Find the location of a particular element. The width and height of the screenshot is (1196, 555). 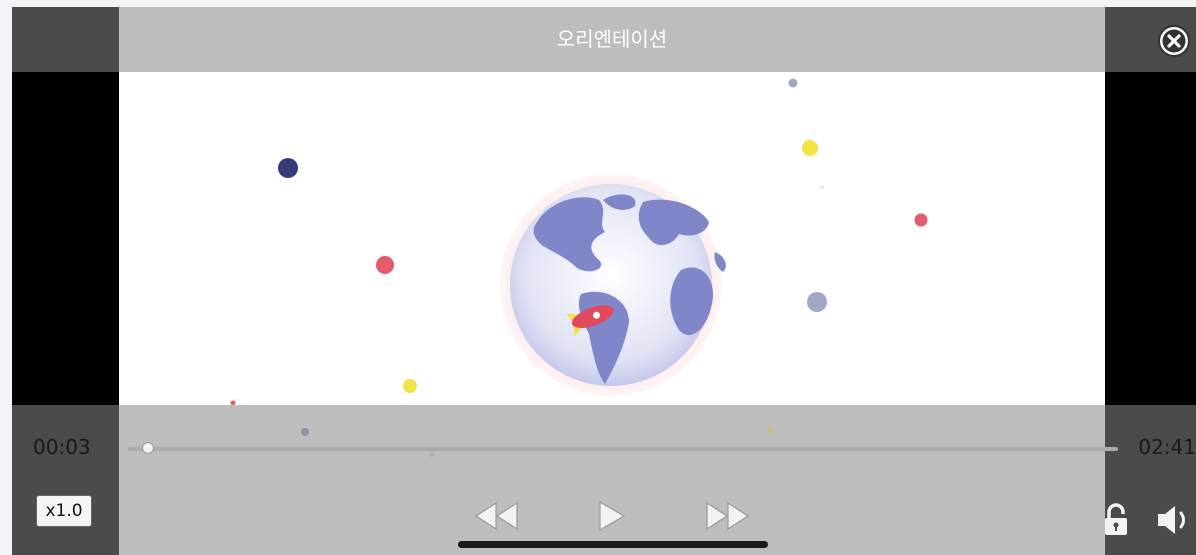

play-button is located at coordinates (612, 518).